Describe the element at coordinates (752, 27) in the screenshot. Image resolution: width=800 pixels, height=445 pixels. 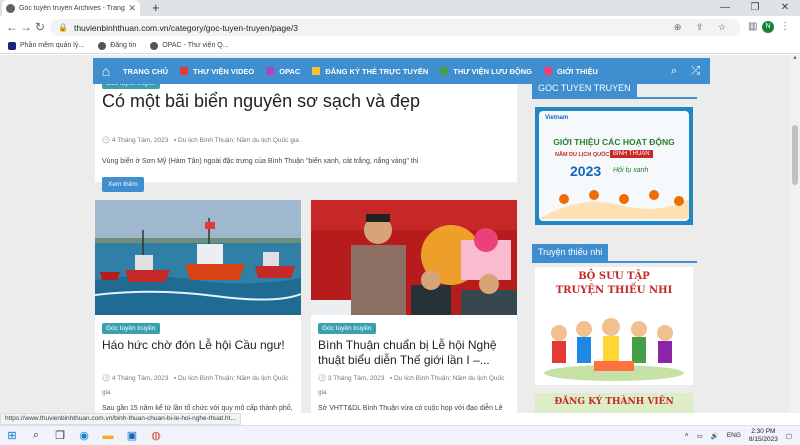
I see `sidebar-toggle-icon: ▥` at that location.